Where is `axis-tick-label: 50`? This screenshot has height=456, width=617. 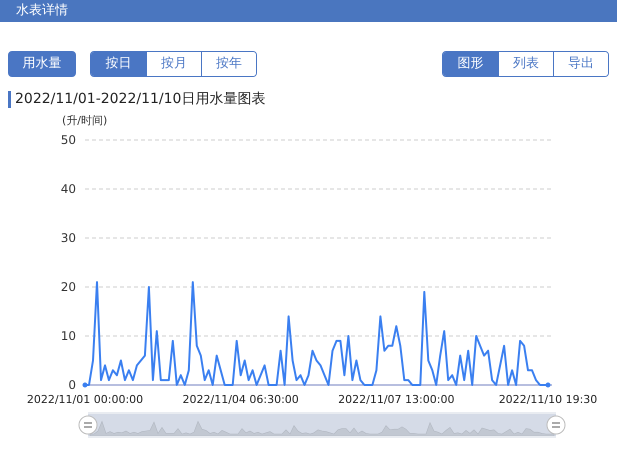
axis-tick-label: 50 is located at coordinates (68, 140).